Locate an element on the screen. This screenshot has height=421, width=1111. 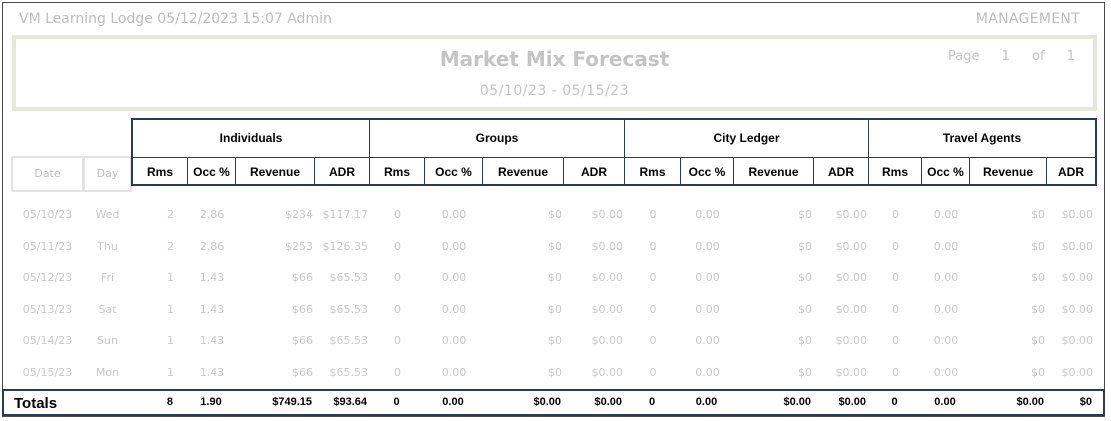
totals-label: Totals is located at coordinates (36, 403).